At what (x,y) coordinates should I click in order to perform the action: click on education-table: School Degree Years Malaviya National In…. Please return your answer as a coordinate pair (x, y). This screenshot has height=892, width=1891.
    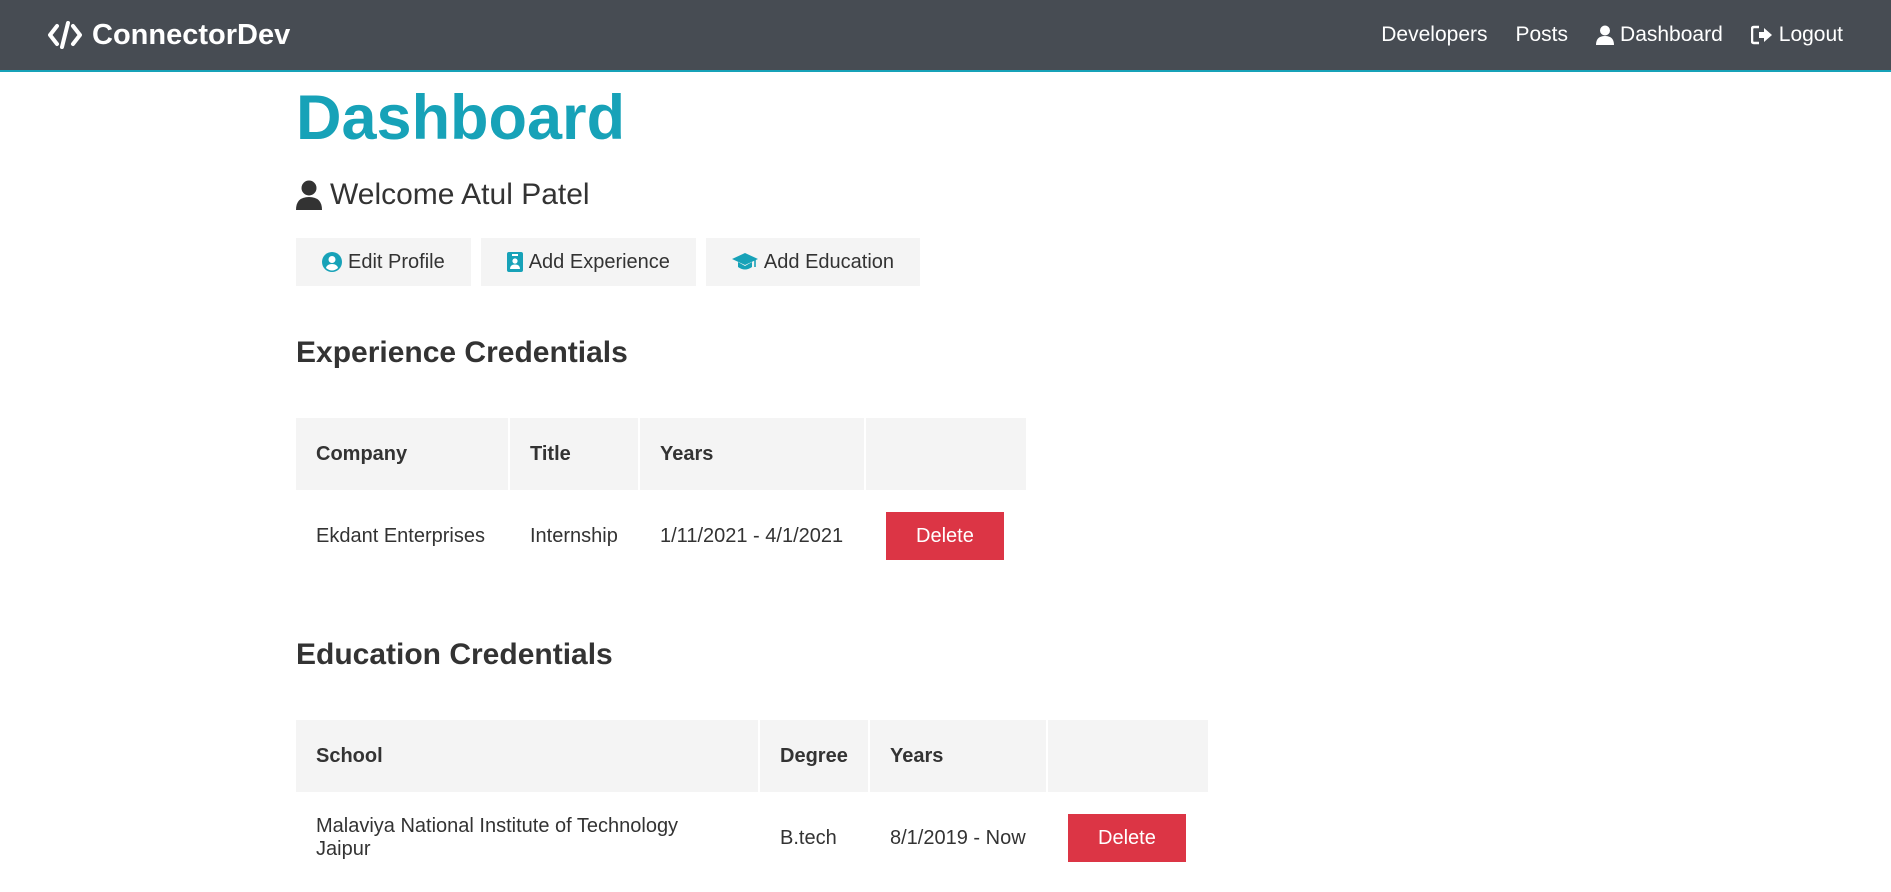
    Looking at the image, I should click on (752, 801).